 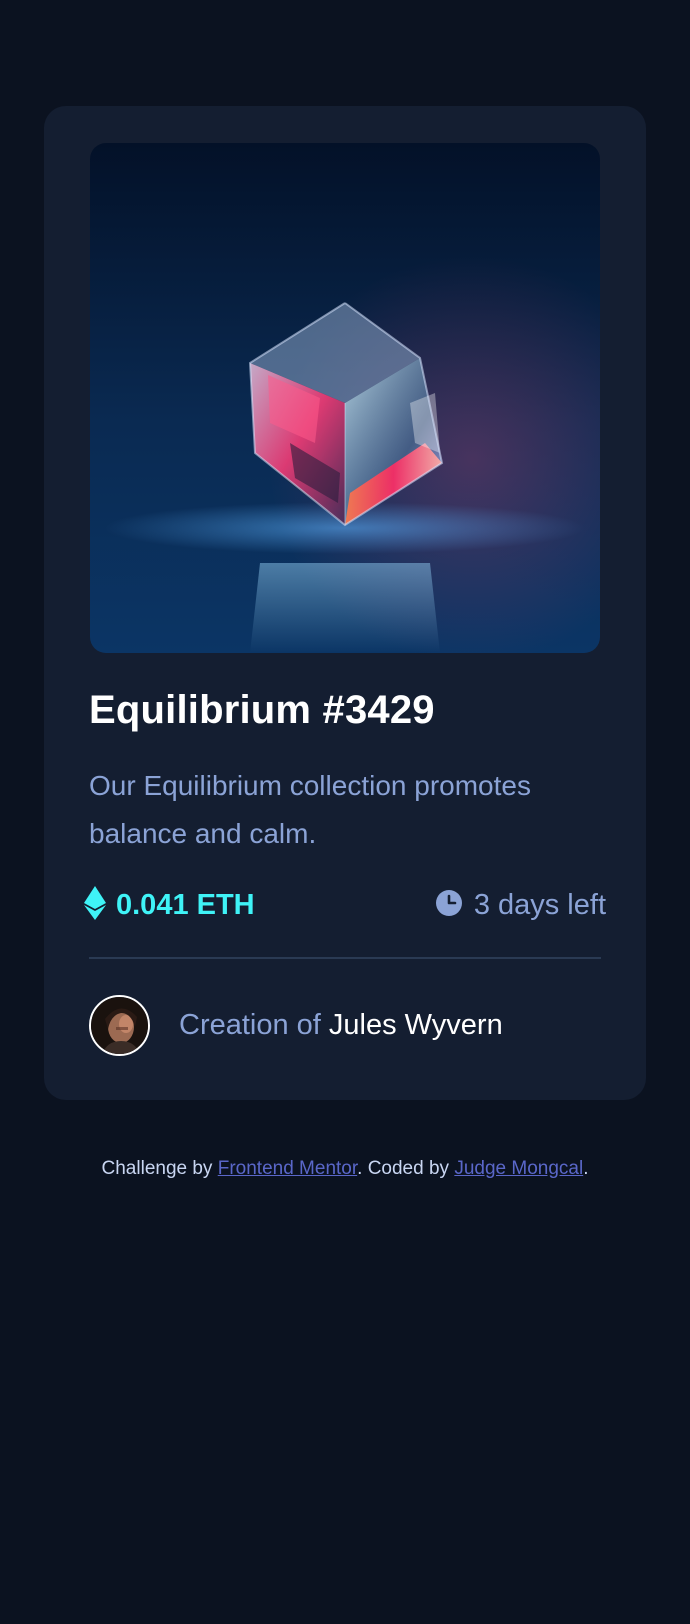 I want to click on divider, so click(x=345, y=958).